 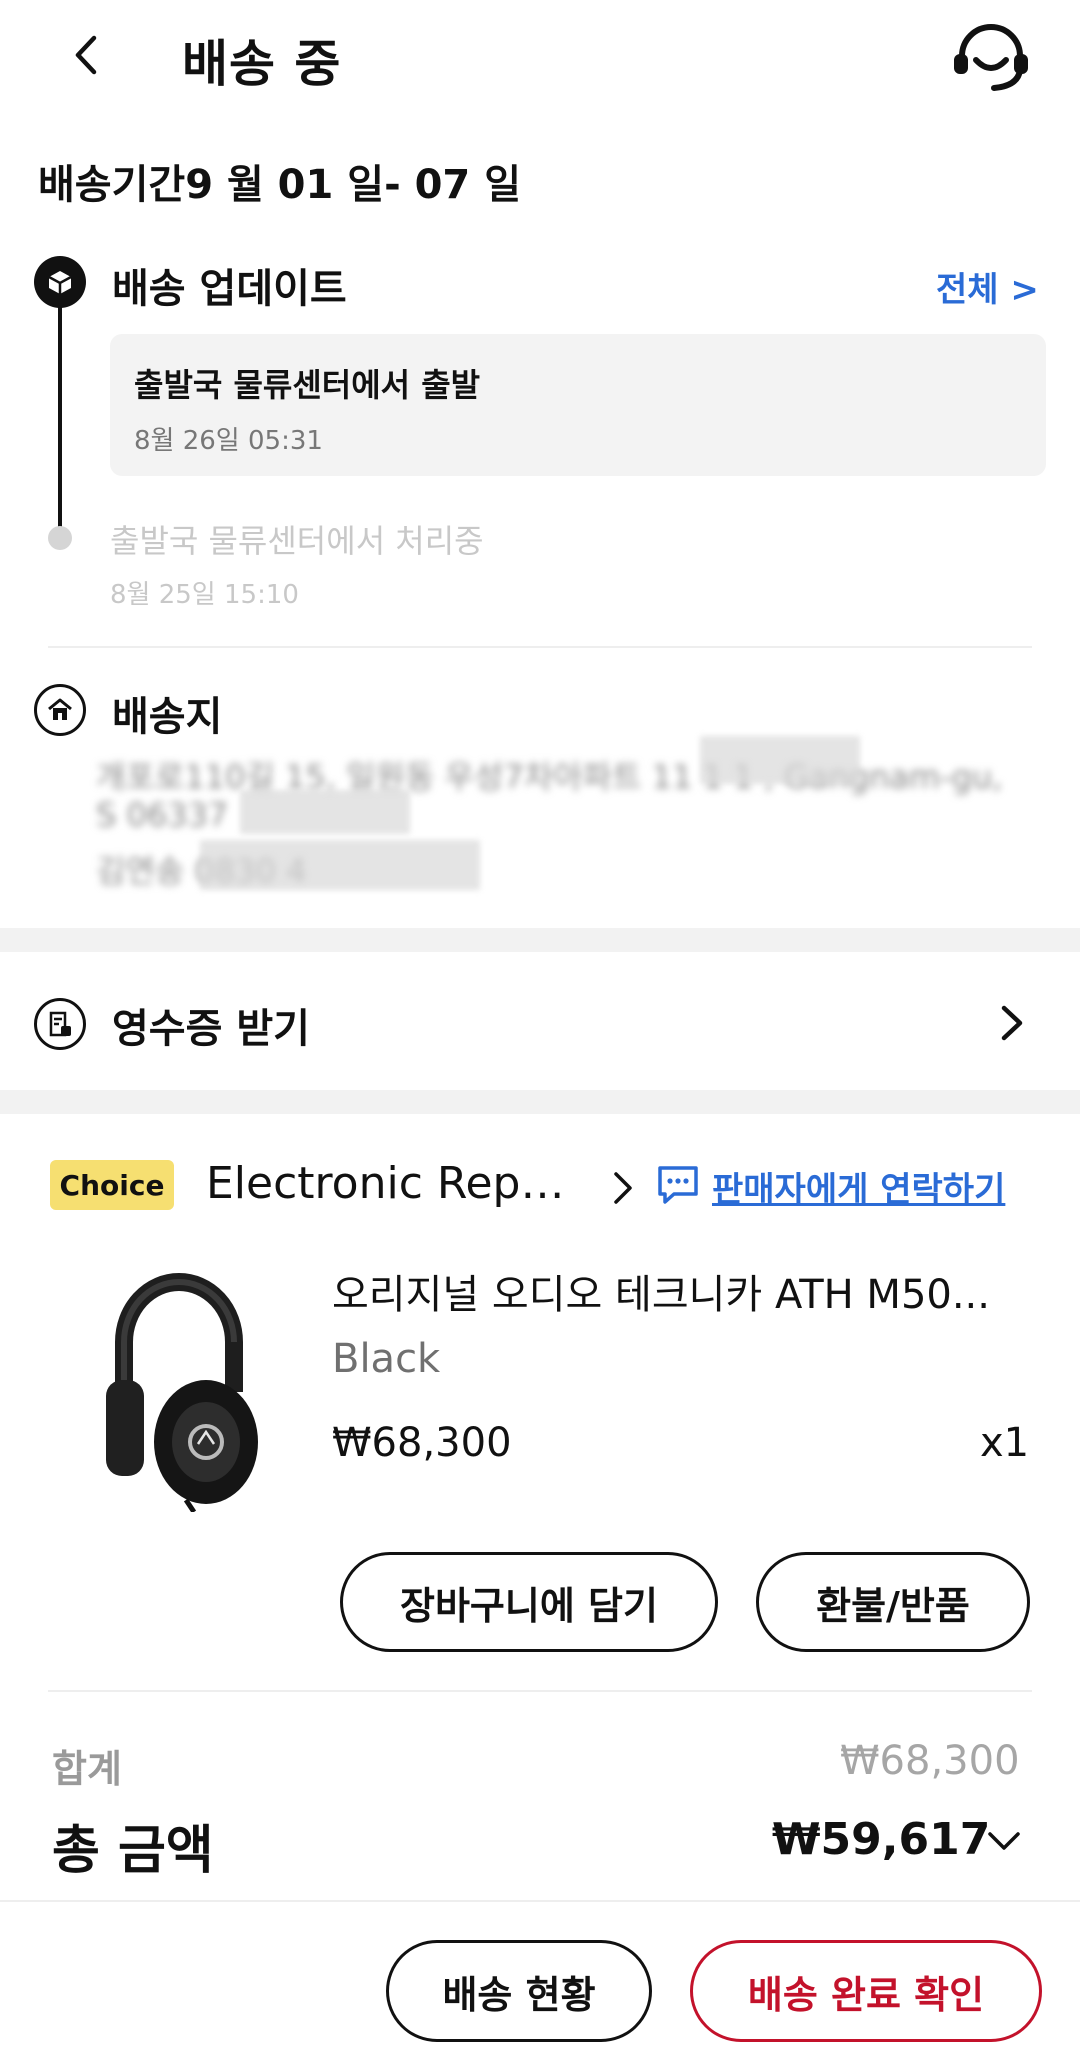 What do you see at coordinates (519, 1991) in the screenshot?
I see `delivery-status-button: 배송 현황` at bounding box center [519, 1991].